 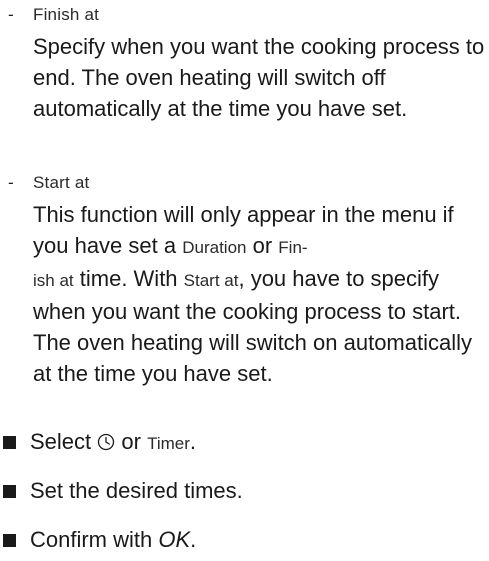 I want to click on step-confirm-prefix: Confirm with, so click(x=94, y=539).